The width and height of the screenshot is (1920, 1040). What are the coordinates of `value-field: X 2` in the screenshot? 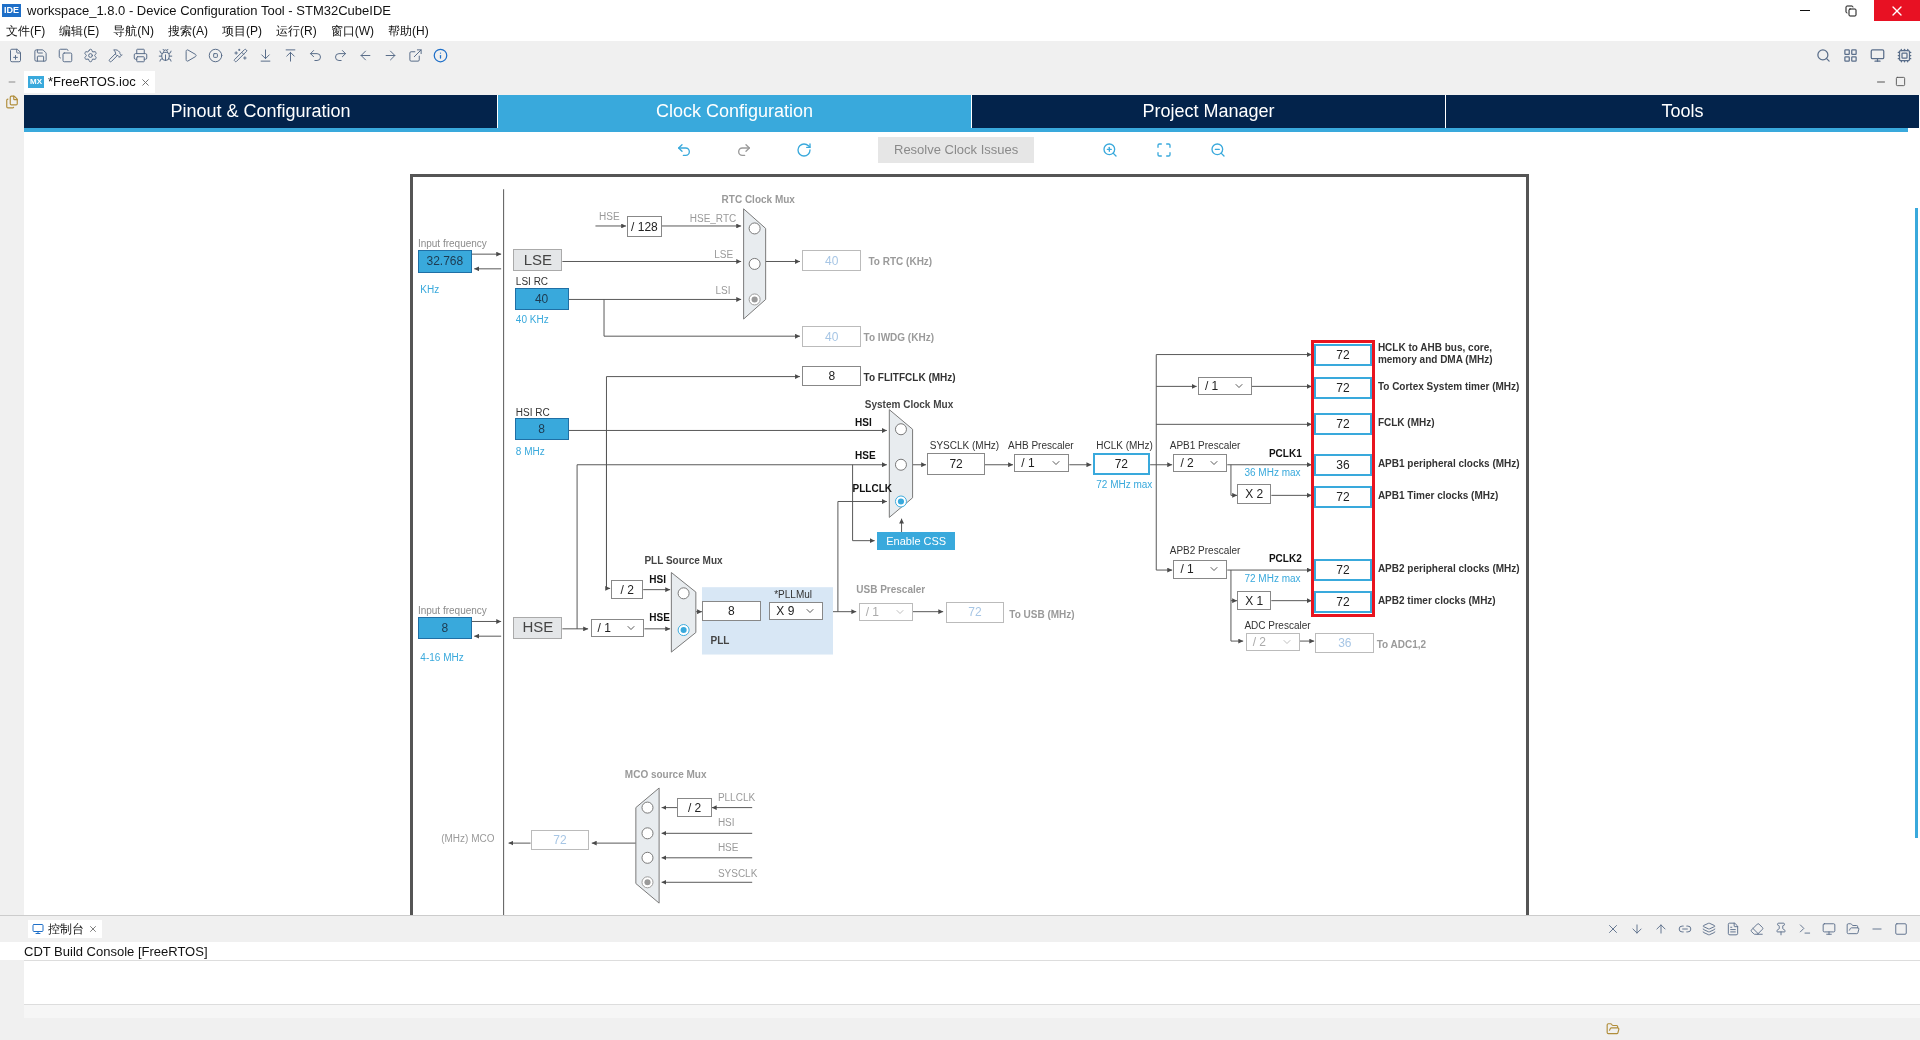 It's located at (1254, 494).